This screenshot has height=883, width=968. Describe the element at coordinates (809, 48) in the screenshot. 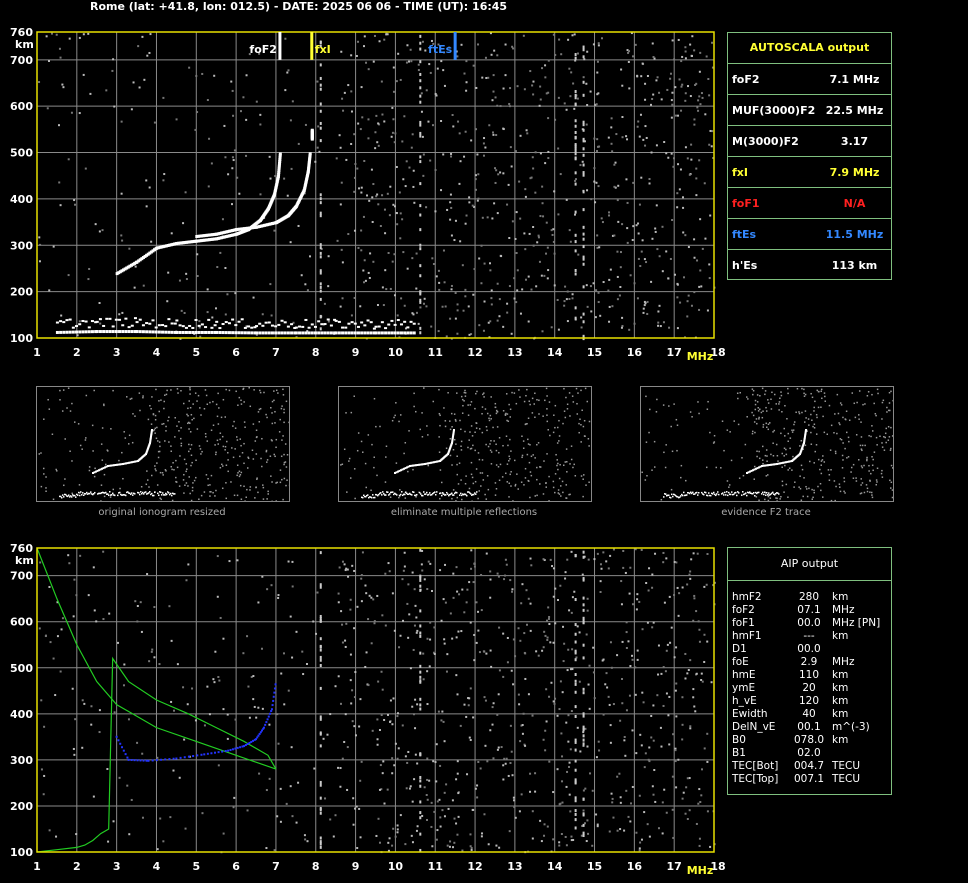

I see `autoscala-title: AUTOSCALA output` at that location.